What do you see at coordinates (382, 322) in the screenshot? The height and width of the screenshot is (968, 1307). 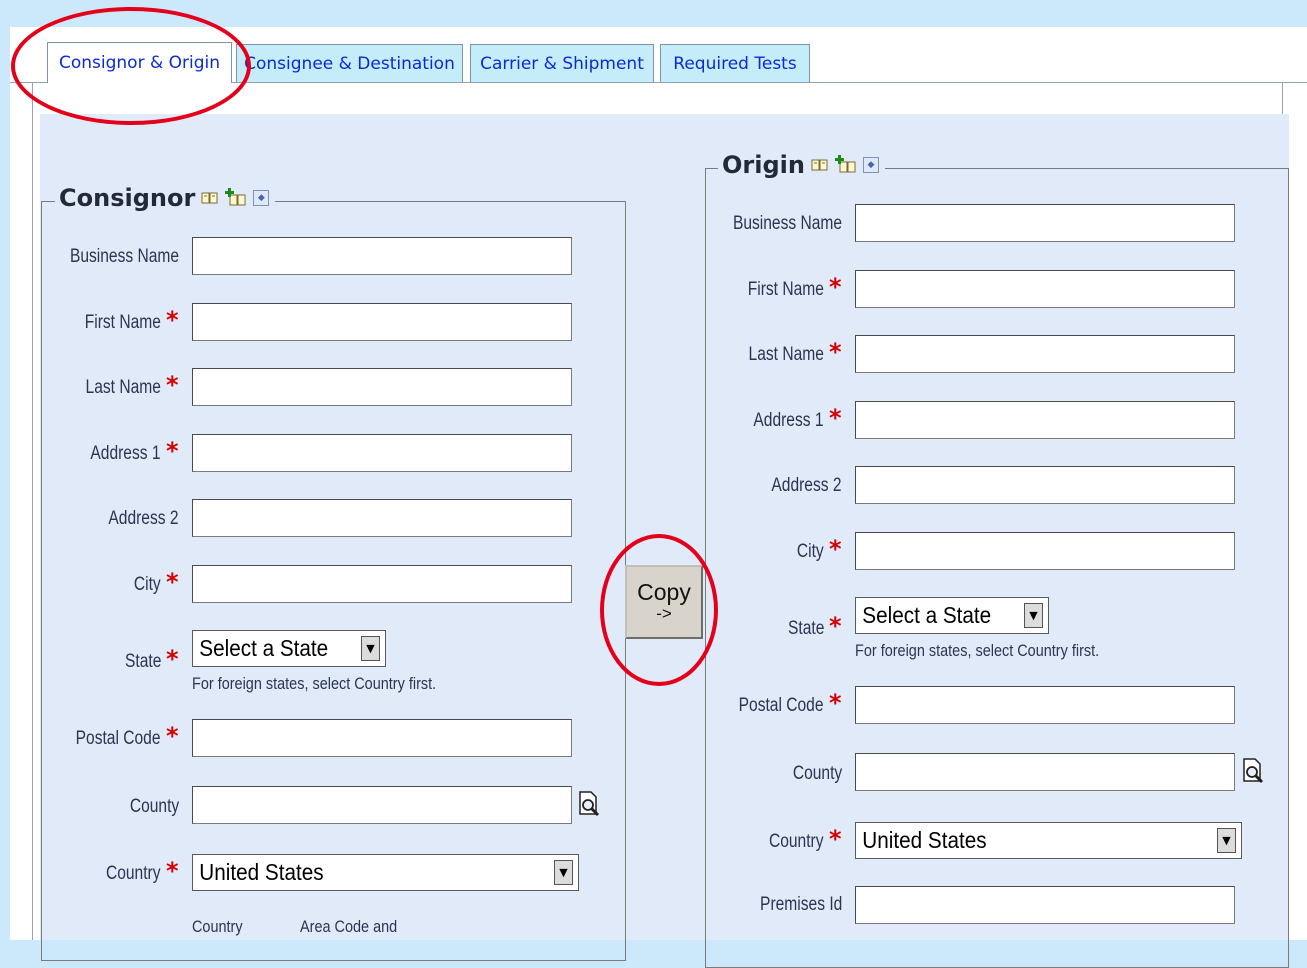 I see `consignor-first-name-input` at bounding box center [382, 322].